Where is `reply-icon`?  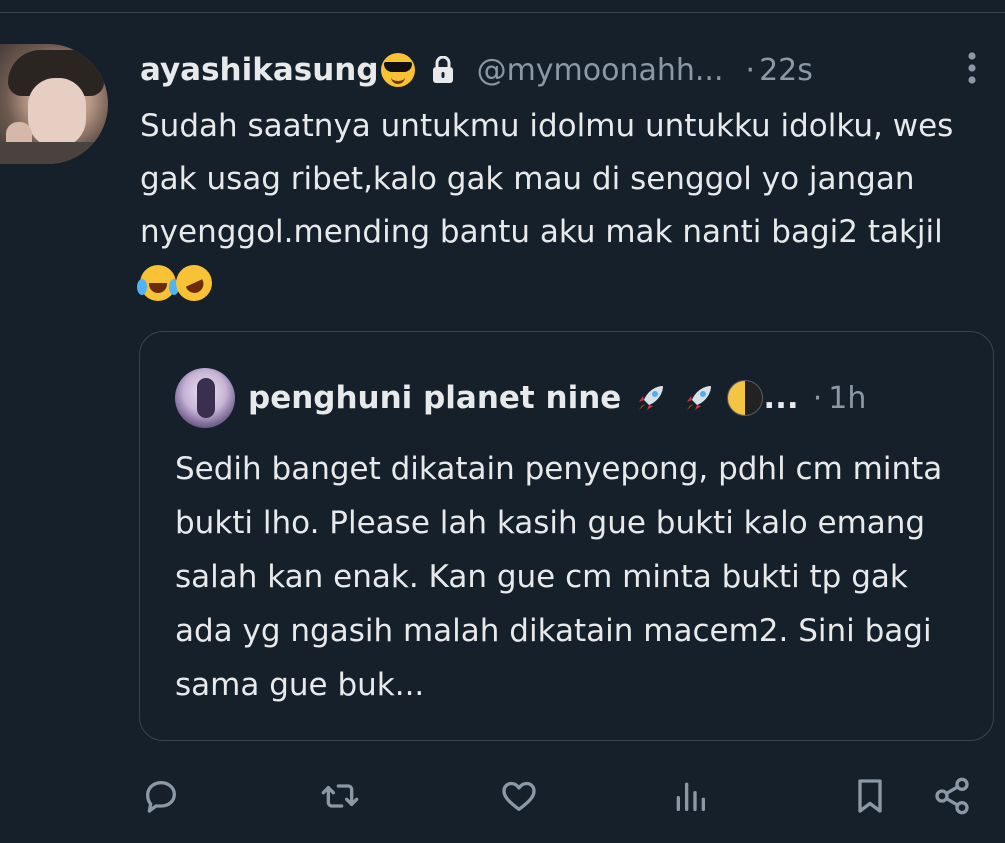 reply-icon is located at coordinates (161, 797).